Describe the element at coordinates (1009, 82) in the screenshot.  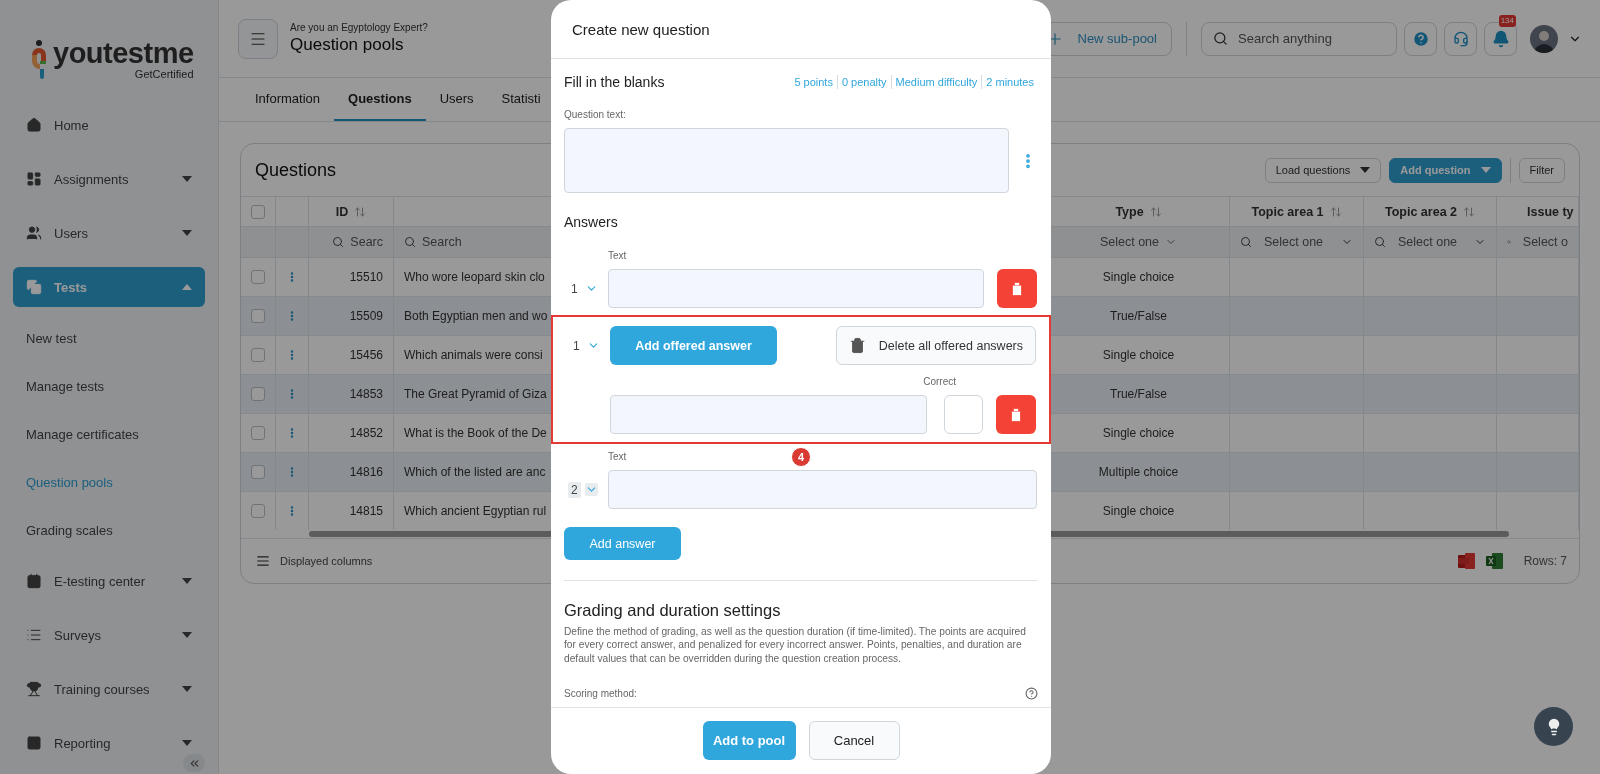
I see `setting-link: 2 minutes` at that location.